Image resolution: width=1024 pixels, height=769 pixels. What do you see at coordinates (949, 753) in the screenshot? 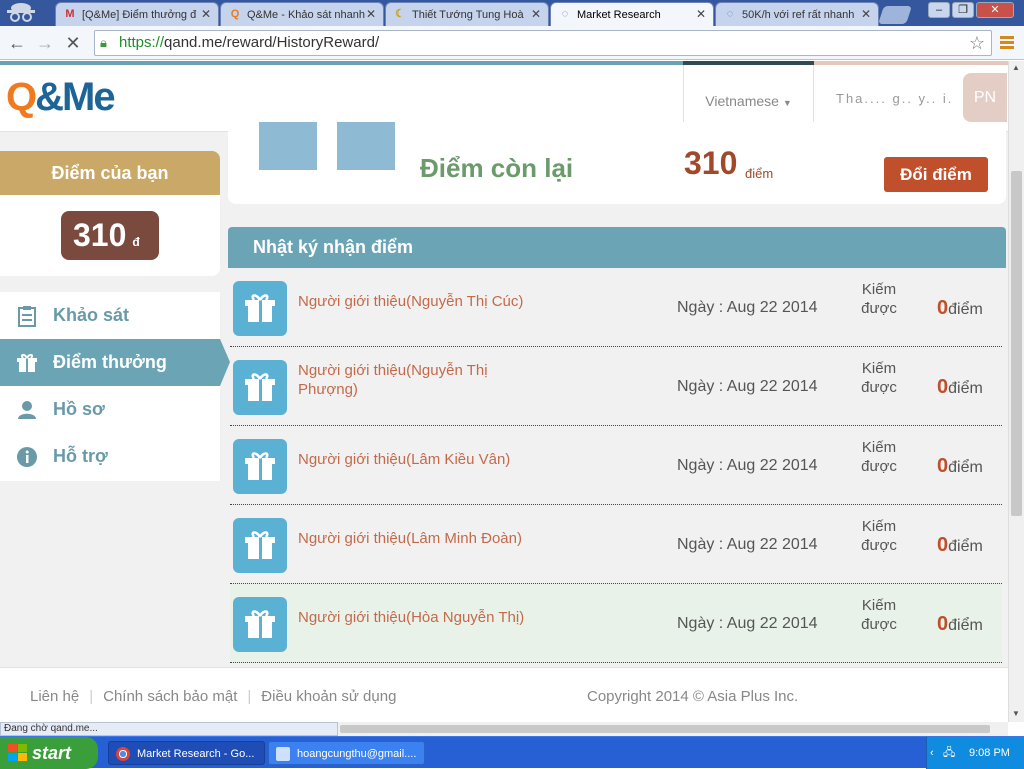
I see `network-icon: 🖧︎` at bounding box center [949, 753].